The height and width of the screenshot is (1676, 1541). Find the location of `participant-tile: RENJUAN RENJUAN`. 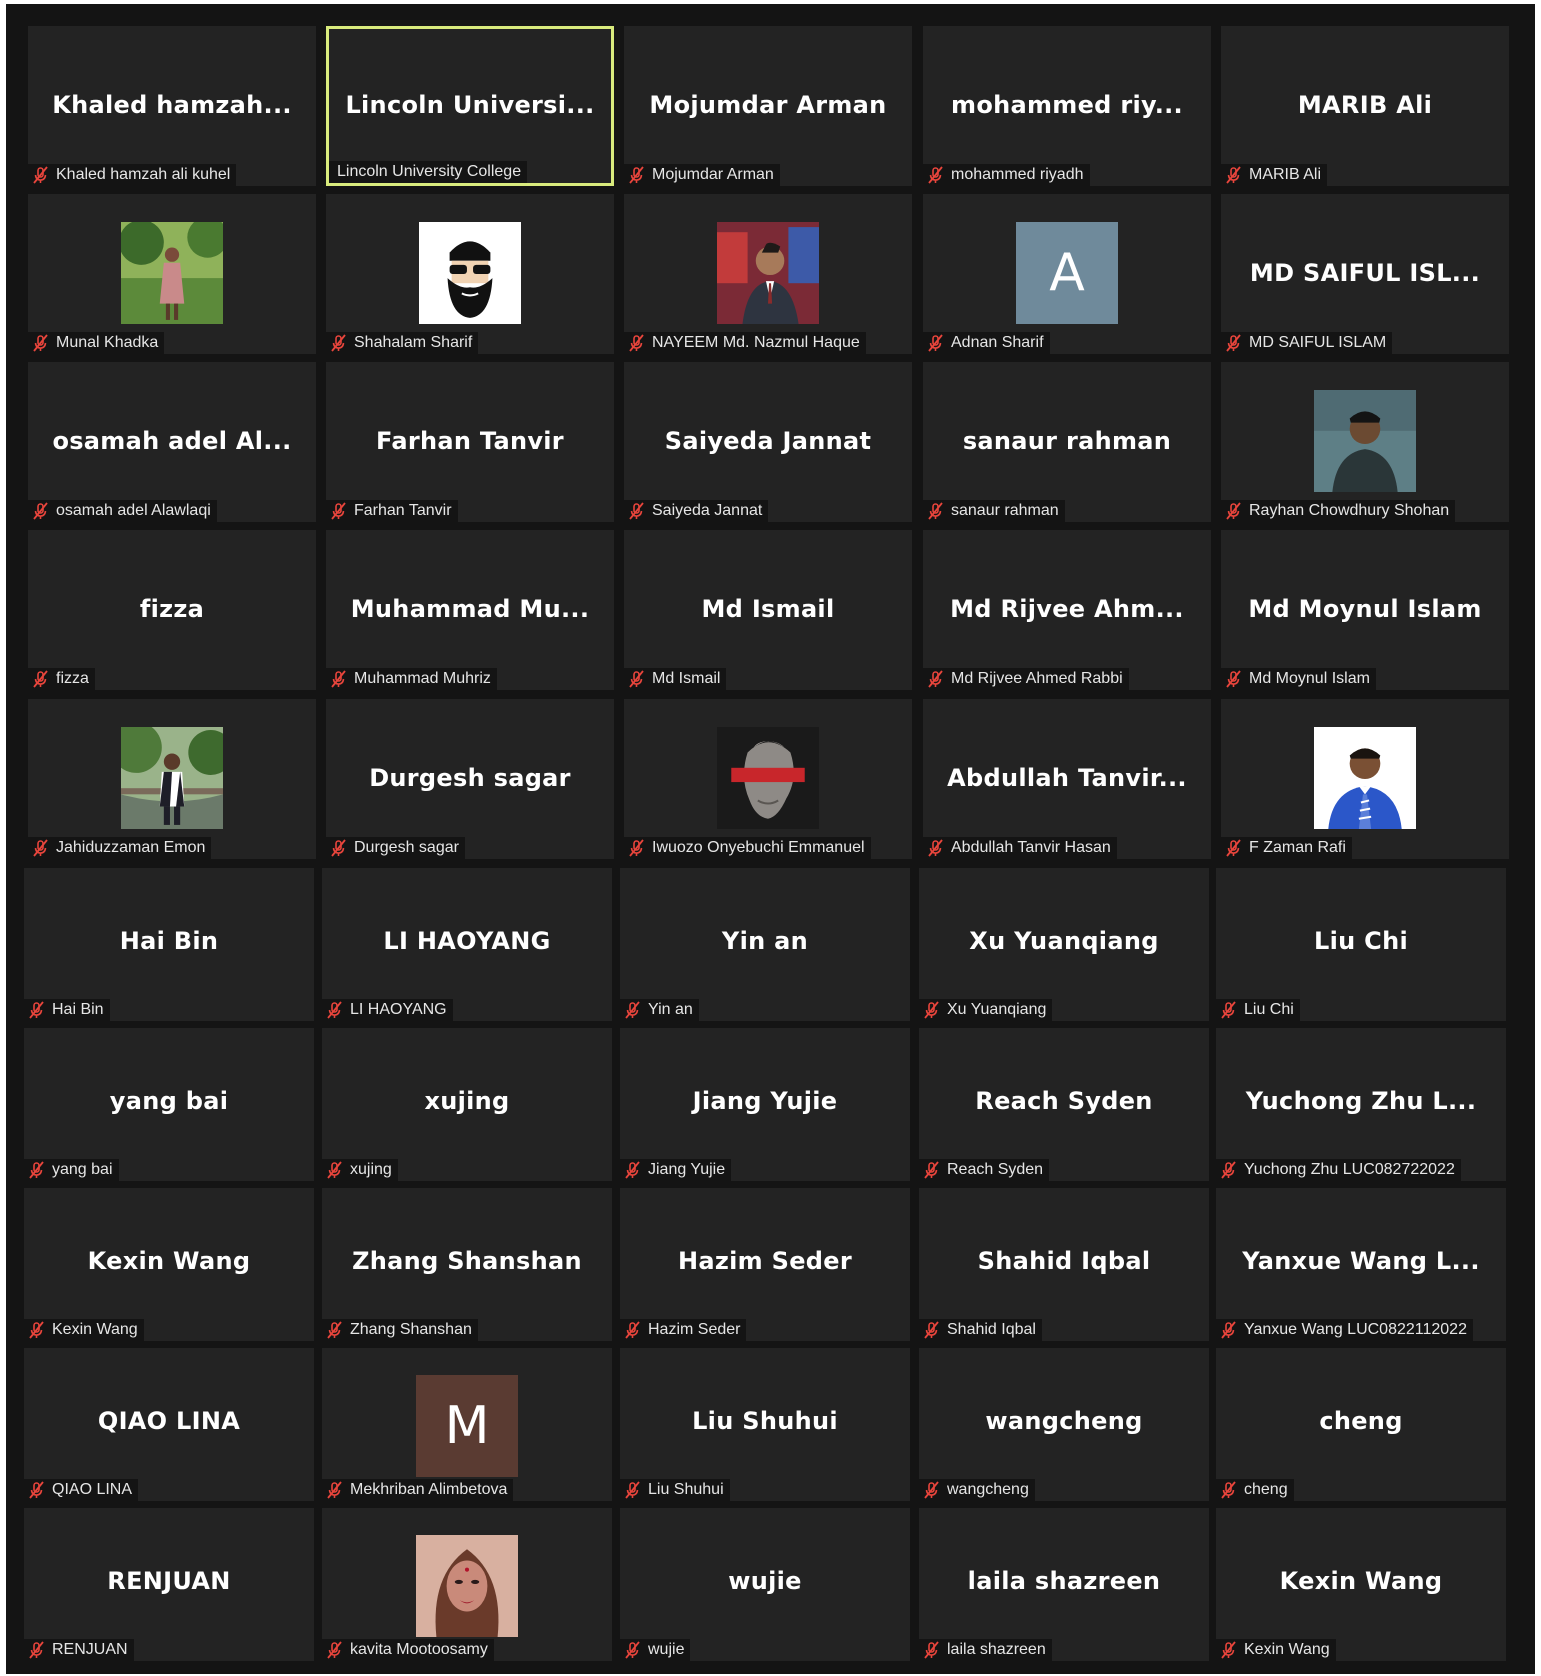

participant-tile: RENJUAN RENJUAN is located at coordinates (169, 1584).